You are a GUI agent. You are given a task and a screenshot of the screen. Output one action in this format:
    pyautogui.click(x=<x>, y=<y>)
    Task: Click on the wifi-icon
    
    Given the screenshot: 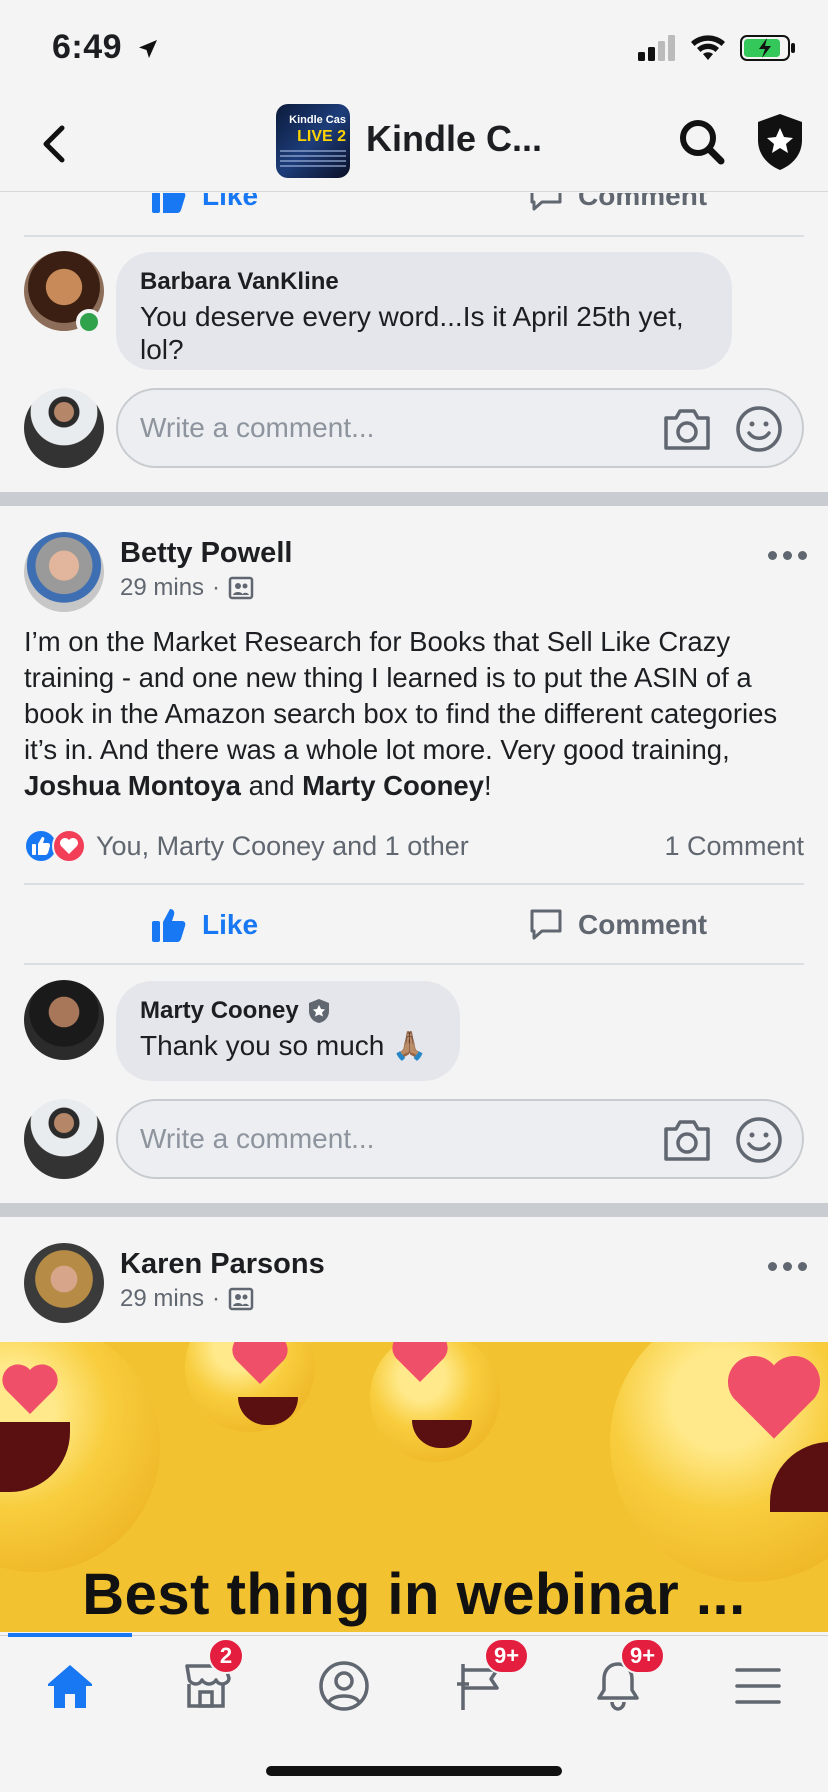 What is the action you would take?
    pyautogui.click(x=708, y=47)
    